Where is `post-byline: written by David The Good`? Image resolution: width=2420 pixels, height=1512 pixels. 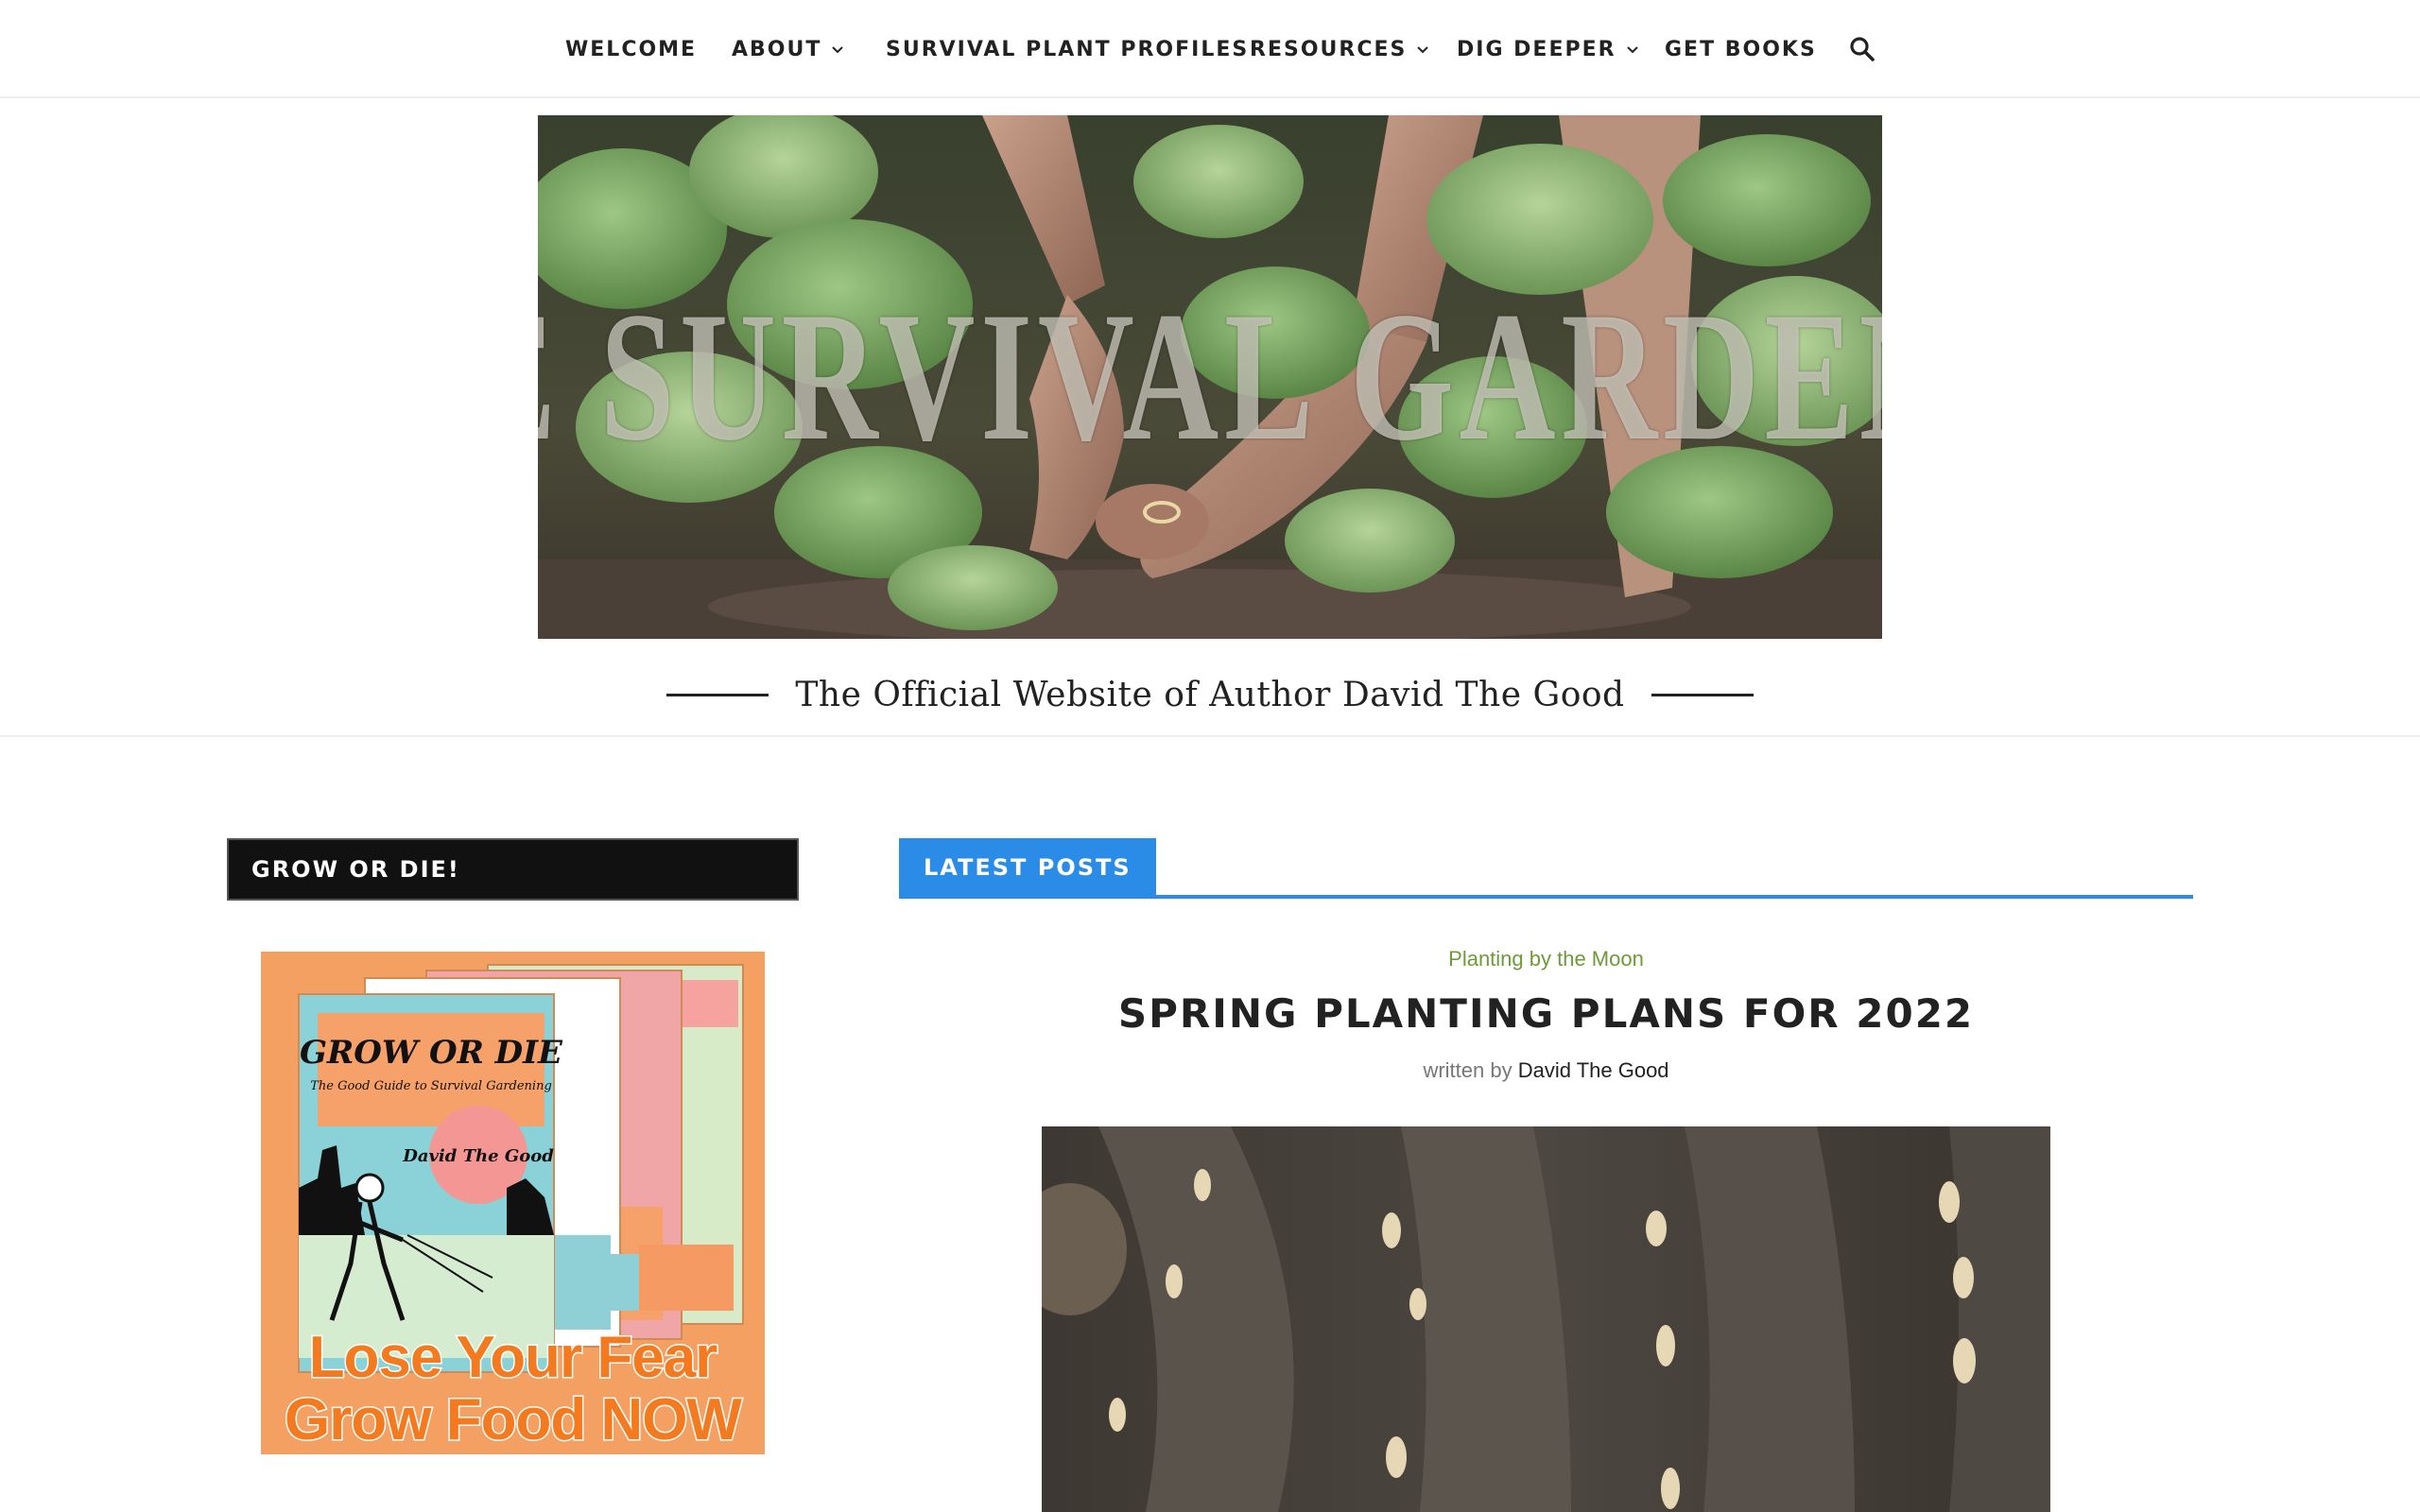
post-byline: written by David The Good is located at coordinates (1546, 1070).